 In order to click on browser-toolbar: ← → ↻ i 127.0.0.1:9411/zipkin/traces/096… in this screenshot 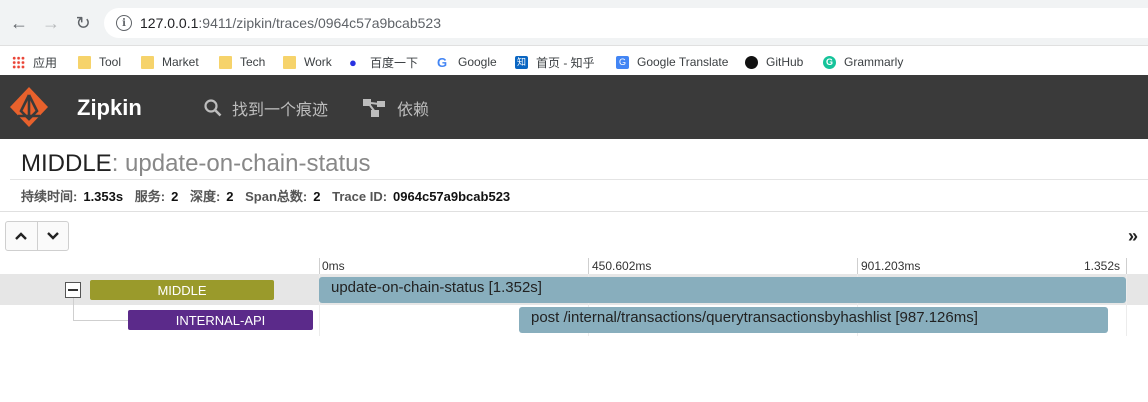, I will do `click(574, 23)`.